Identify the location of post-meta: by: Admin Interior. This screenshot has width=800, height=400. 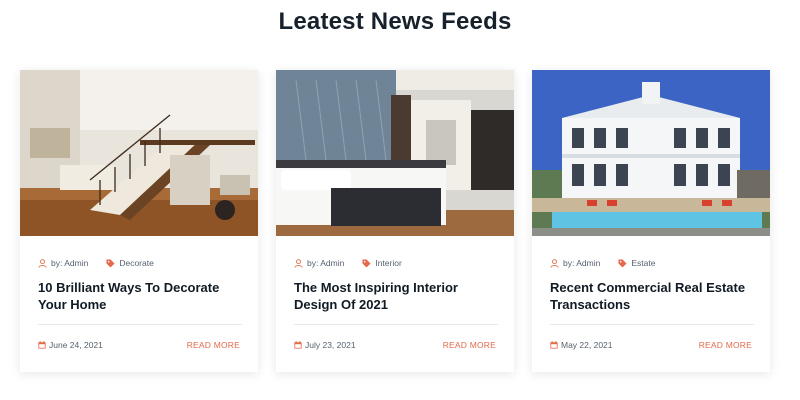
(357, 263).